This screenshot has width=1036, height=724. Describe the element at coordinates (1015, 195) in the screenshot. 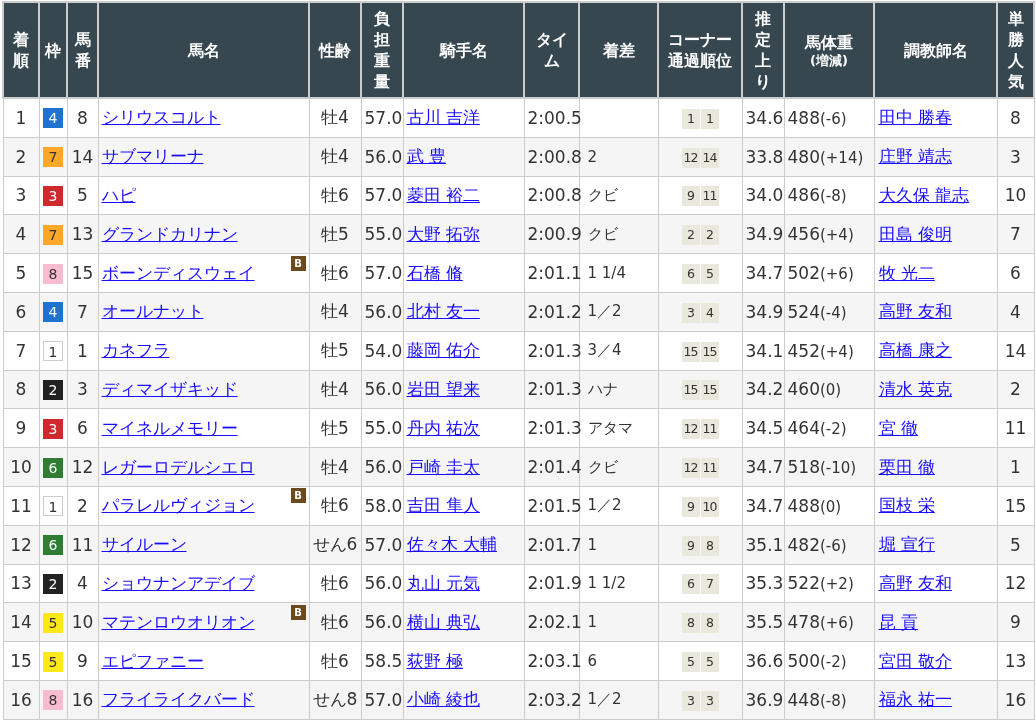

I see `popularity-cell: 10` at that location.